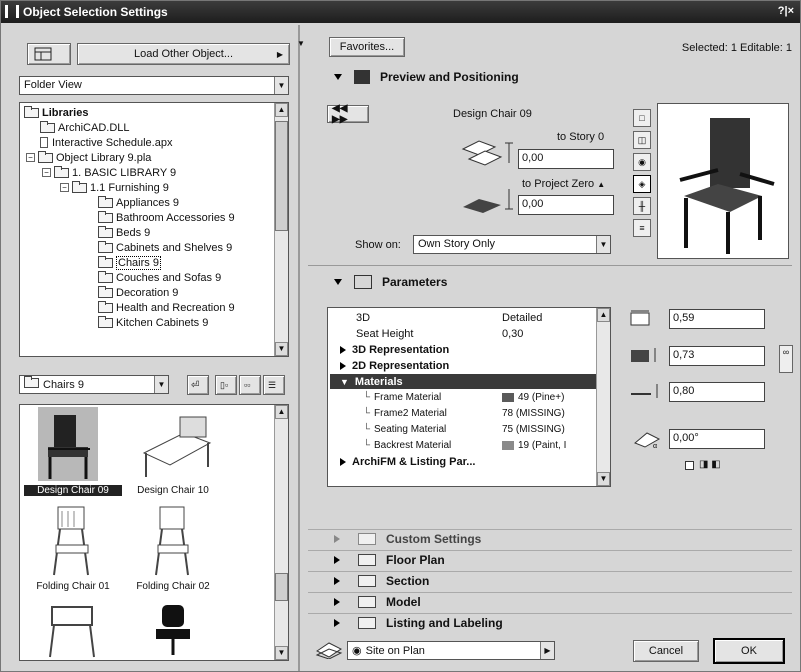  I want to click on custom-settings-section: Custom Settings, so click(550, 538).